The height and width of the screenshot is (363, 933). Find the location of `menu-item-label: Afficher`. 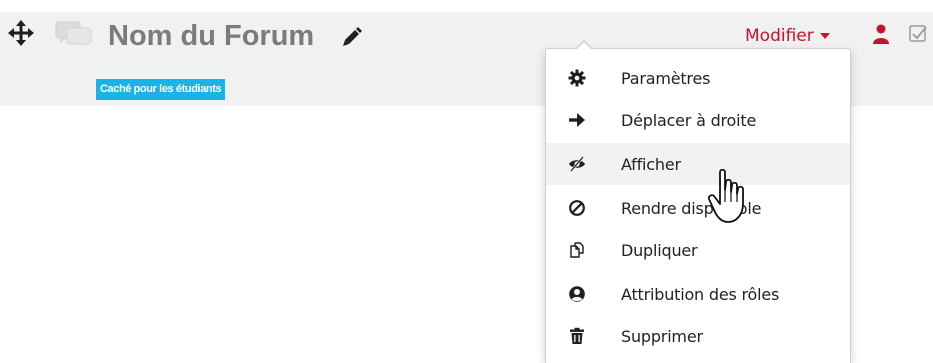

menu-item-label: Afficher is located at coordinates (651, 164).